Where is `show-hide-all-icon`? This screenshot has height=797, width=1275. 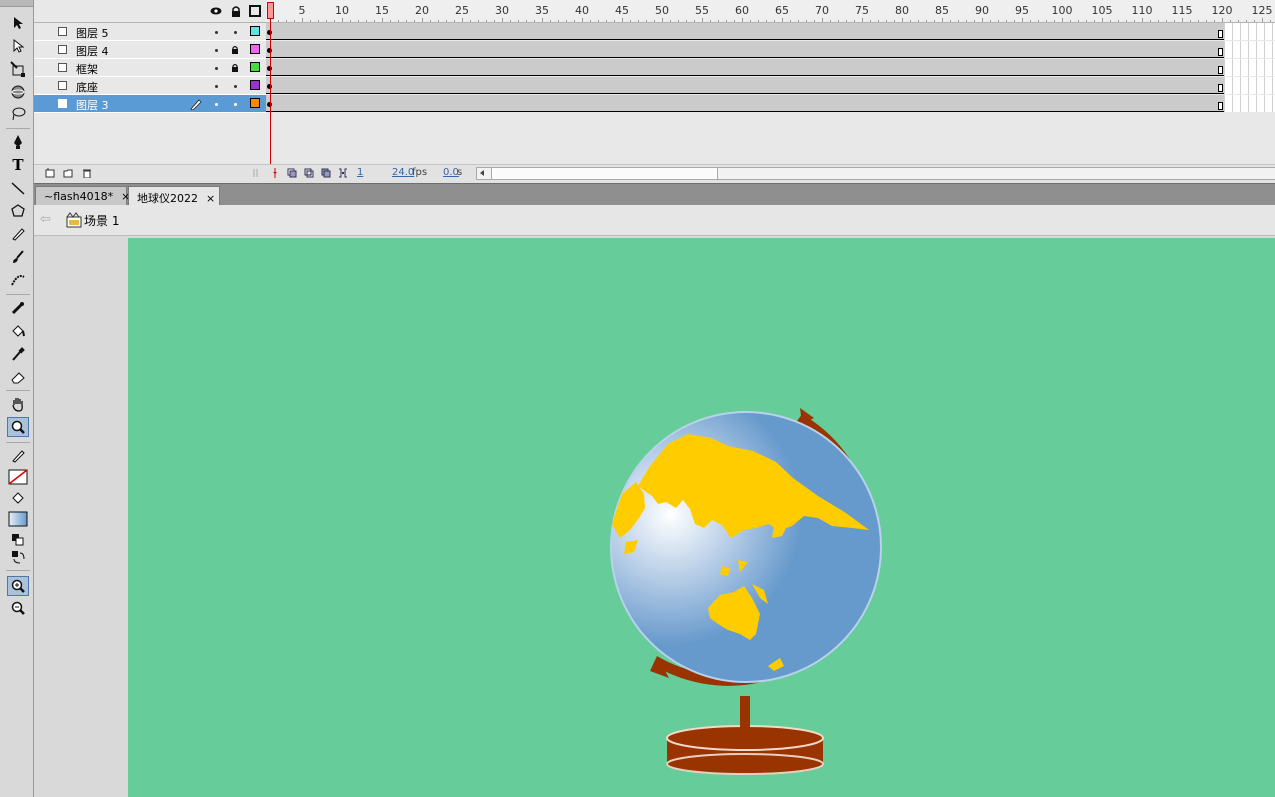 show-hide-all-icon is located at coordinates (216, 11).